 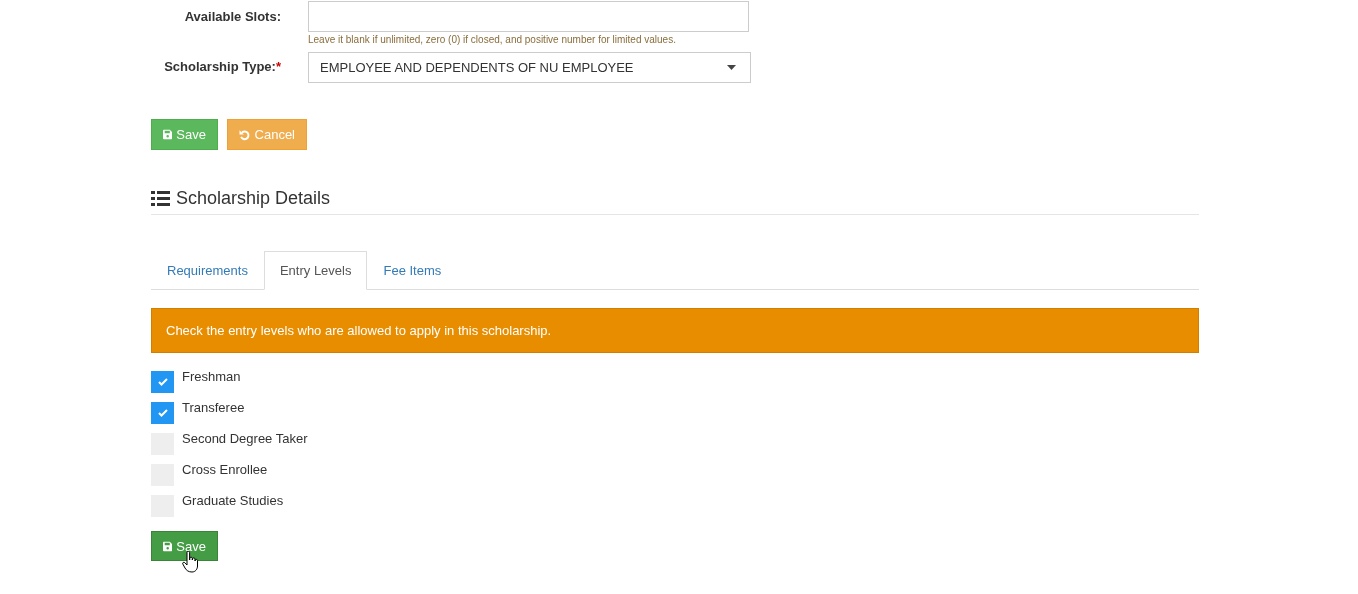 What do you see at coordinates (245, 438) in the screenshot?
I see `checkbox-label: Second Degree Taker` at bounding box center [245, 438].